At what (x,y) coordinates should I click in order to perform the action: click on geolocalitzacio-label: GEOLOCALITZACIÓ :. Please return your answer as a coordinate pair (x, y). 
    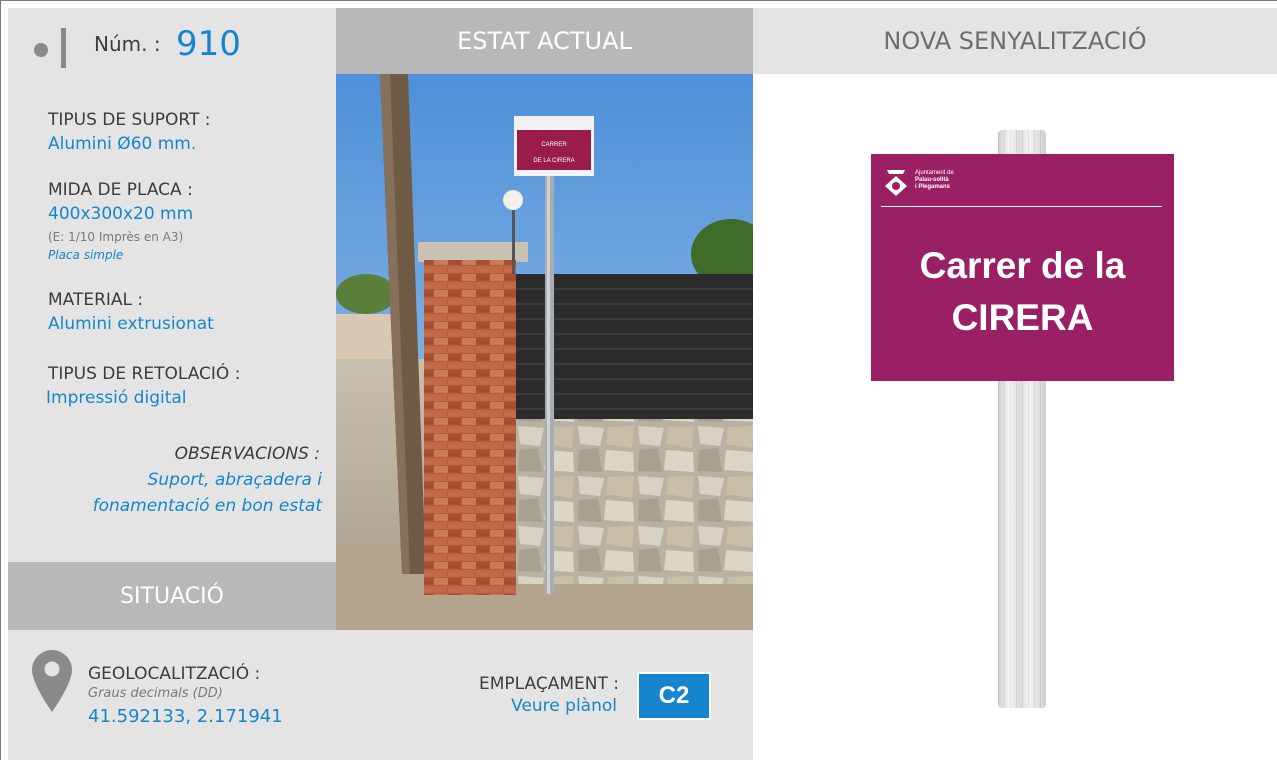
    Looking at the image, I should click on (174, 674).